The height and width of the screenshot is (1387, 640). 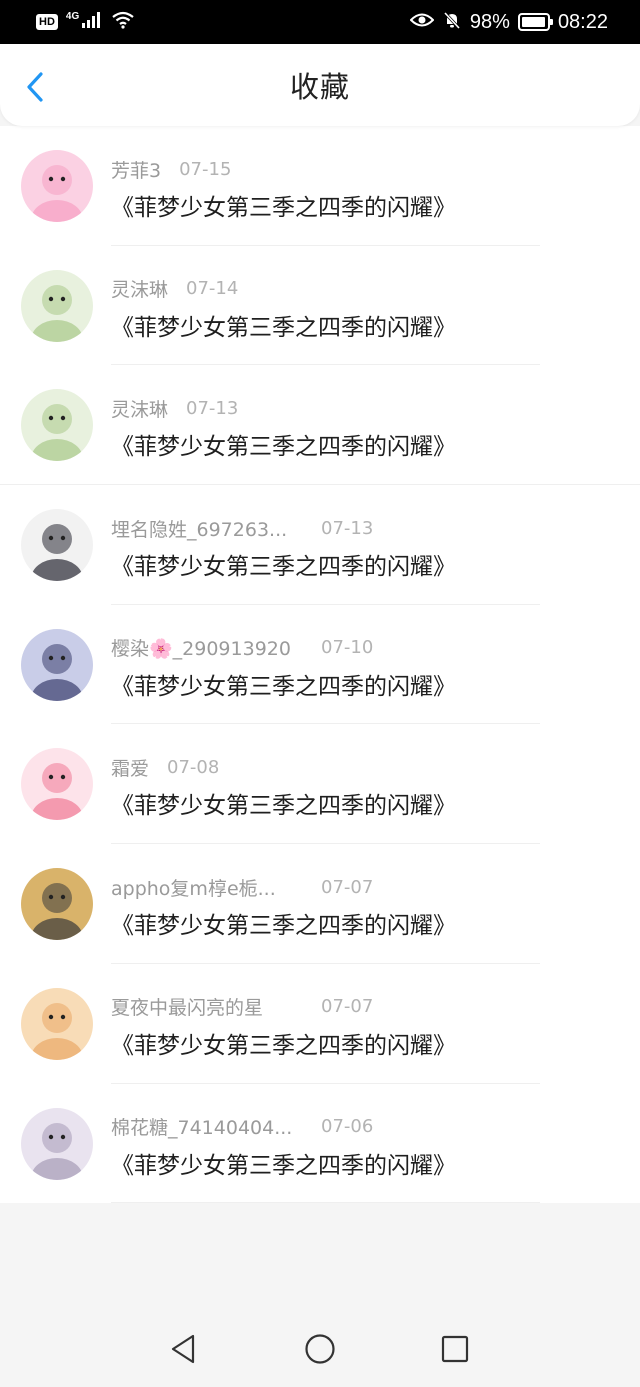 I want to click on status-right: 98% 08:22, so click(x=508, y=22).